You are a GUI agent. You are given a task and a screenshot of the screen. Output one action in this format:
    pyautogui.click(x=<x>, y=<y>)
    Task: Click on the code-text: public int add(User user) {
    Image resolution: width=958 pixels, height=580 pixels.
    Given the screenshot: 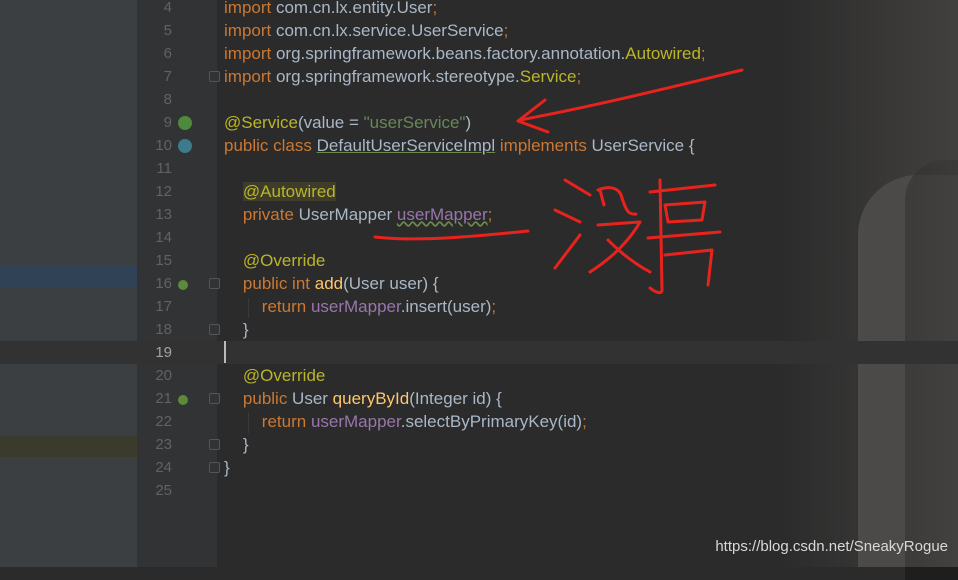 What is the action you would take?
    pyautogui.click(x=331, y=283)
    